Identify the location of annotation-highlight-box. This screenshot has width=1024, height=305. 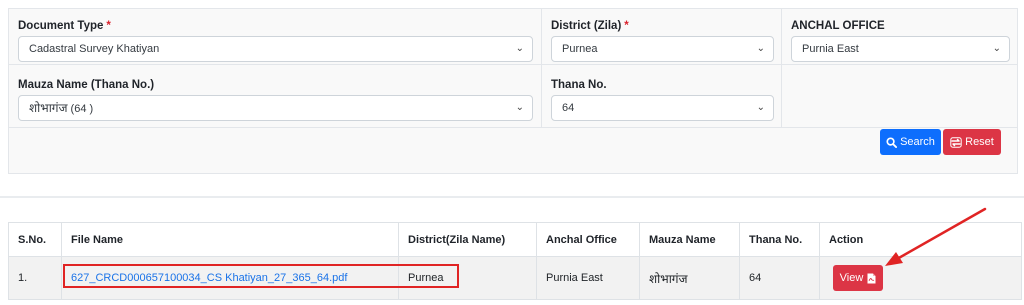
(261, 276).